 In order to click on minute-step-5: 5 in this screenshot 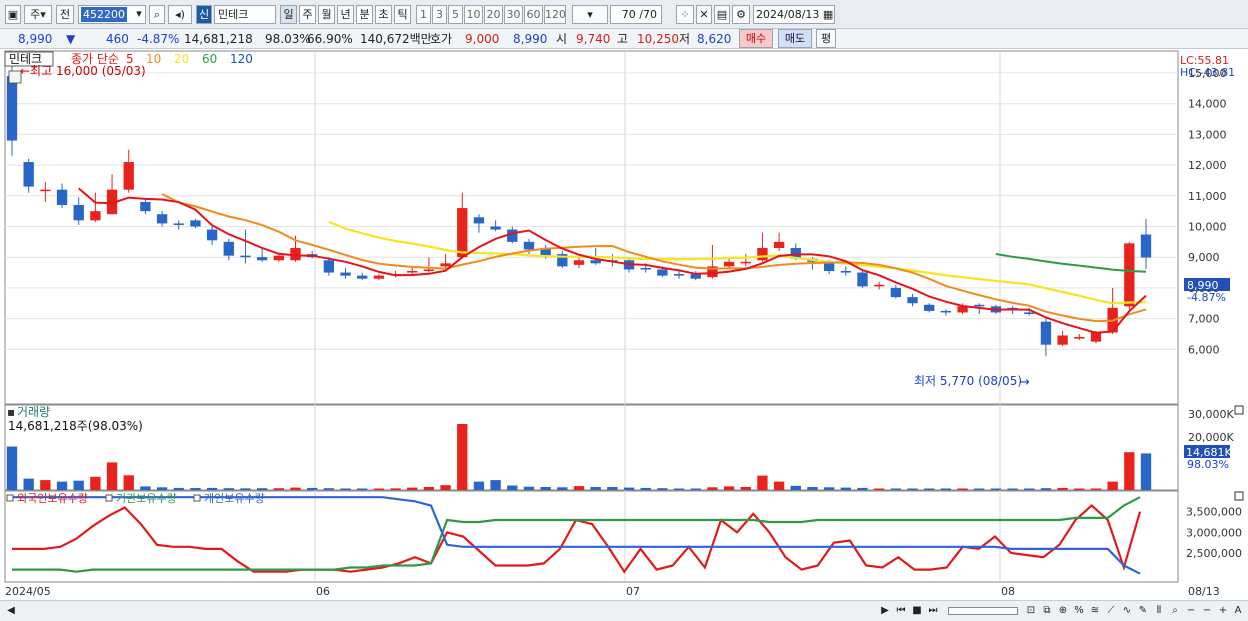, I will do `click(455, 14)`.